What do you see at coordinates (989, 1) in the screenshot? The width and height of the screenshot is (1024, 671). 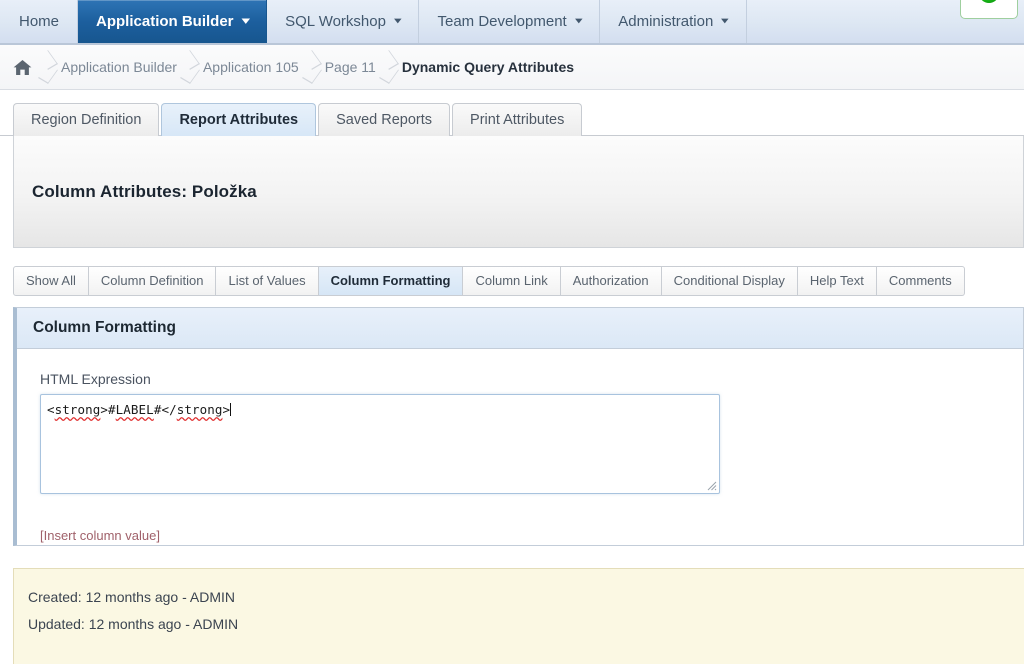 I see `green-status-circle-icon` at bounding box center [989, 1].